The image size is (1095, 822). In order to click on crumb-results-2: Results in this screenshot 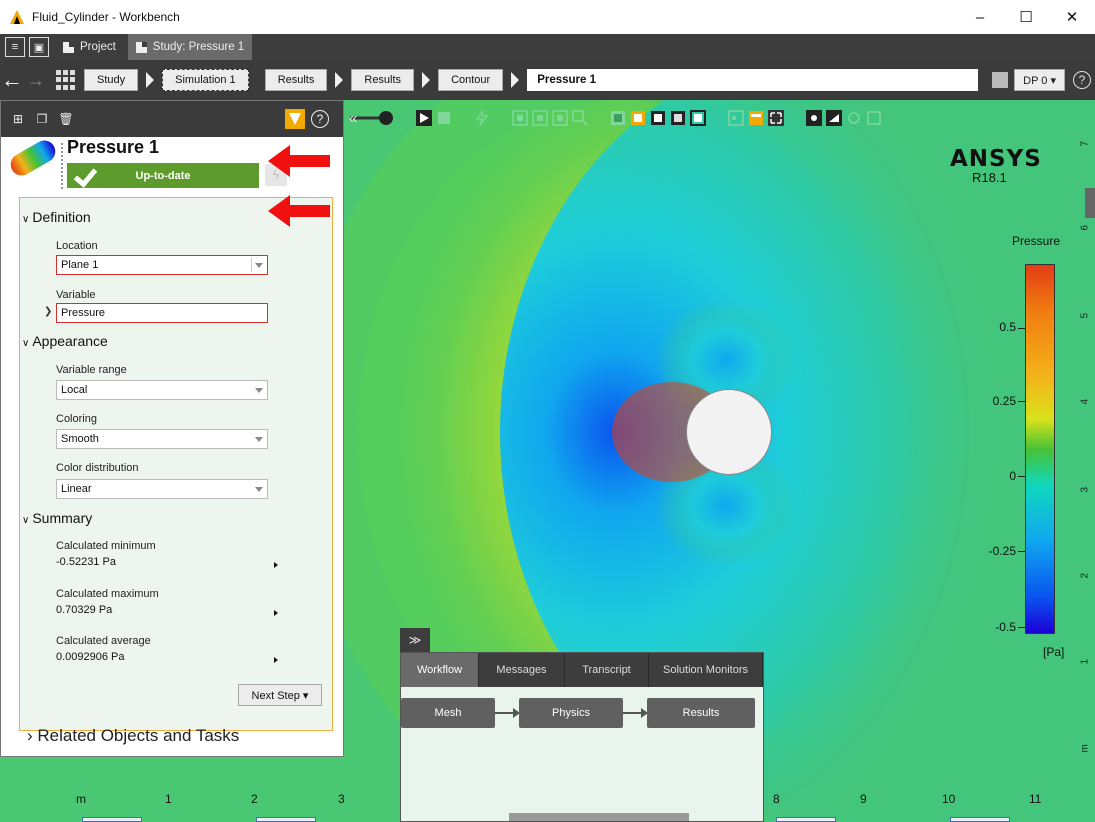, I will do `click(383, 80)`.